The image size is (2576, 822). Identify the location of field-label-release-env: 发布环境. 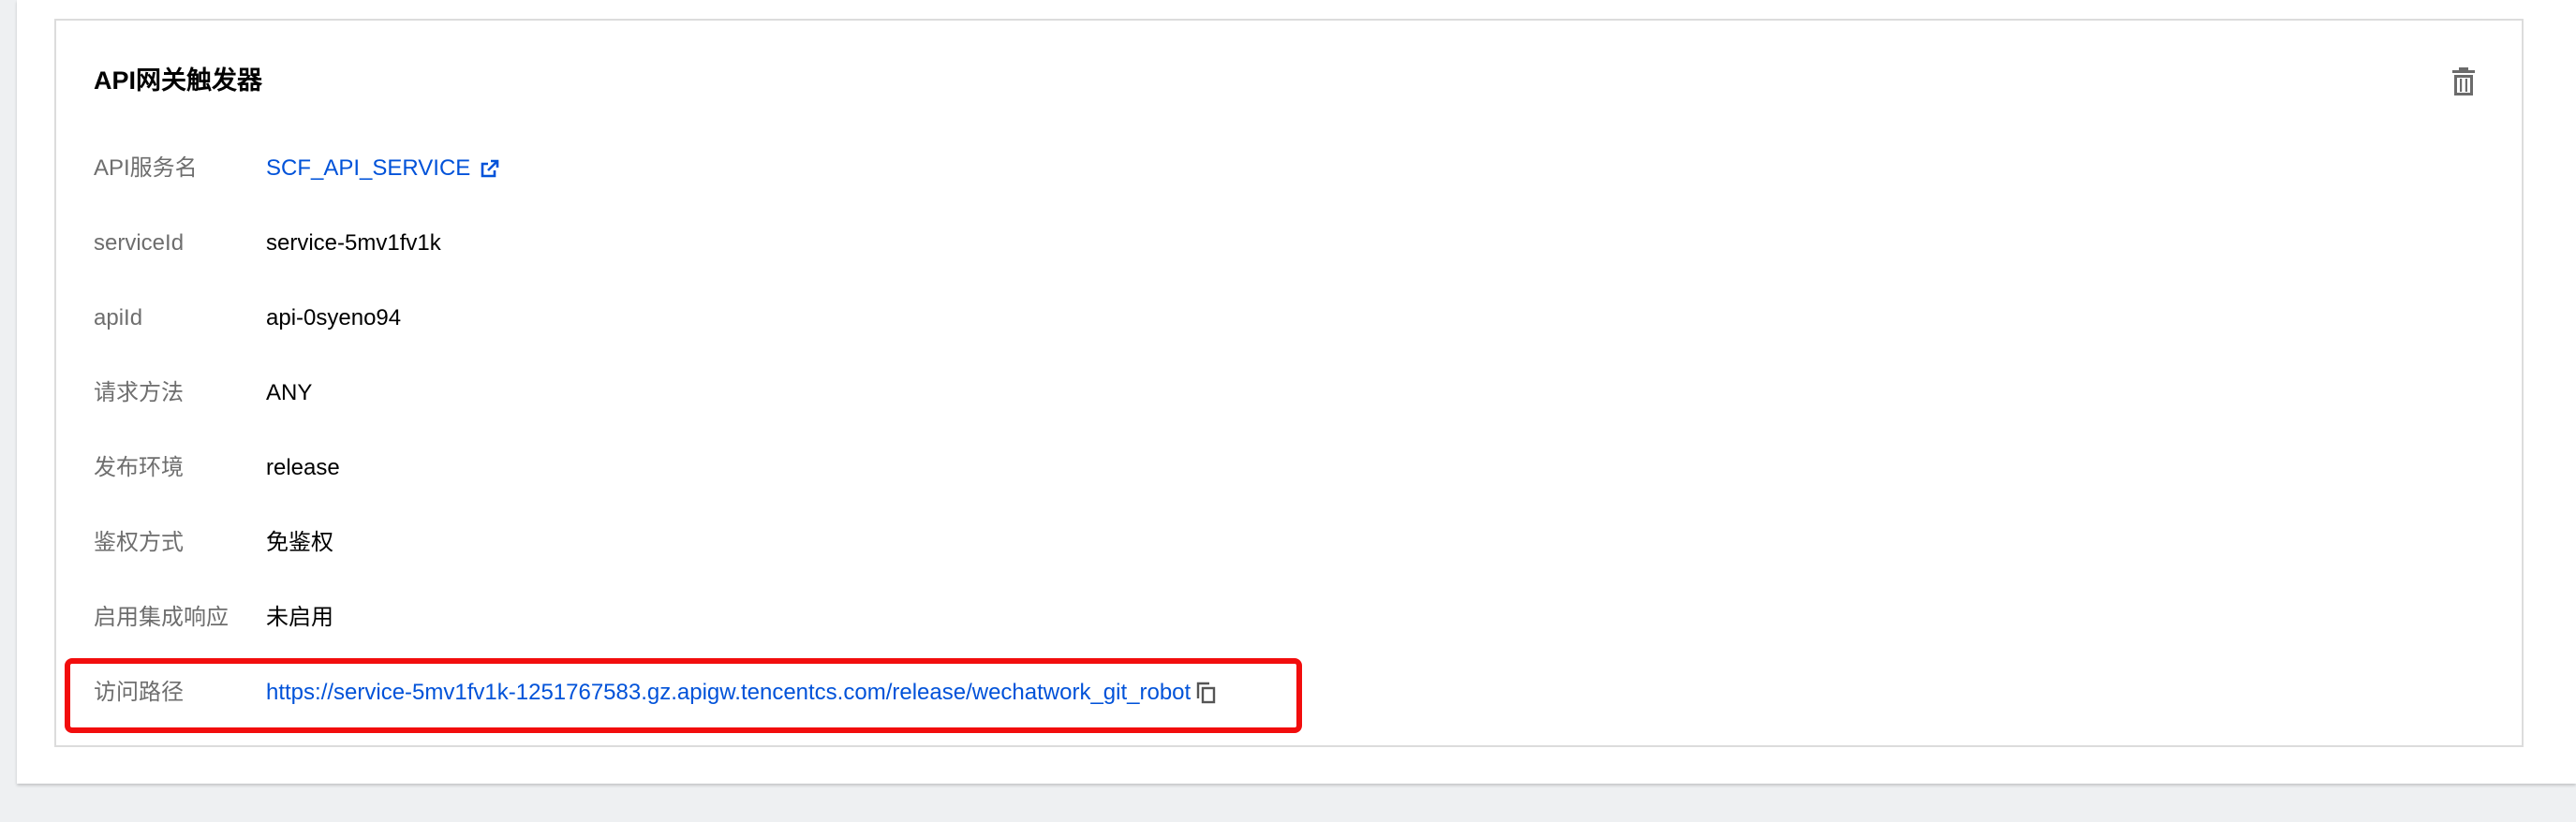
(139, 467).